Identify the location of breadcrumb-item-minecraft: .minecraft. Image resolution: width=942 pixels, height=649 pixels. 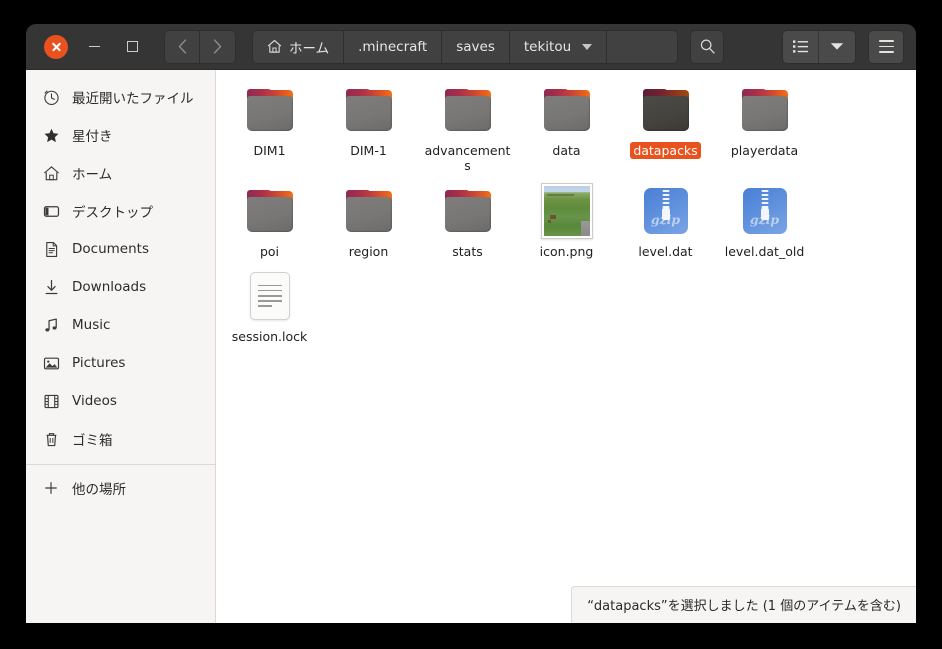
(393, 46).